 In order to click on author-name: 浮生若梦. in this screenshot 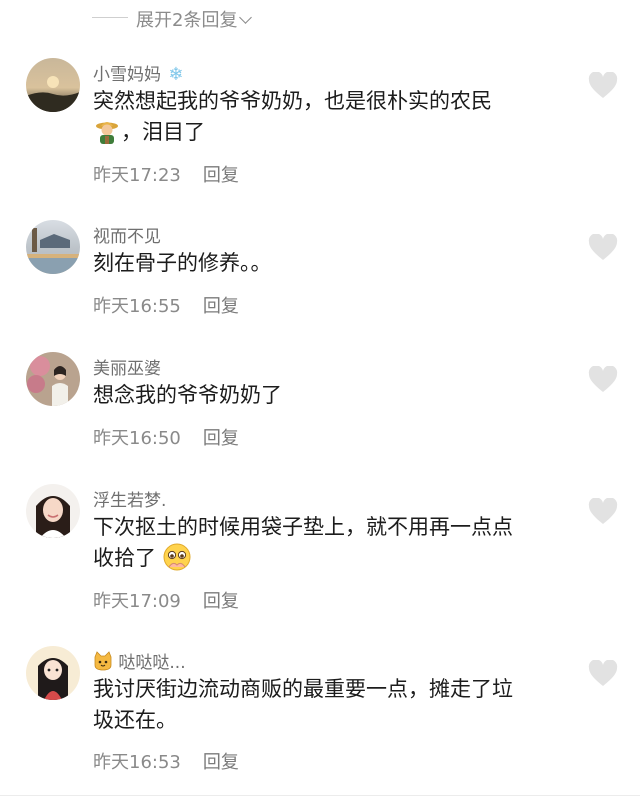, I will do `click(130, 501)`.